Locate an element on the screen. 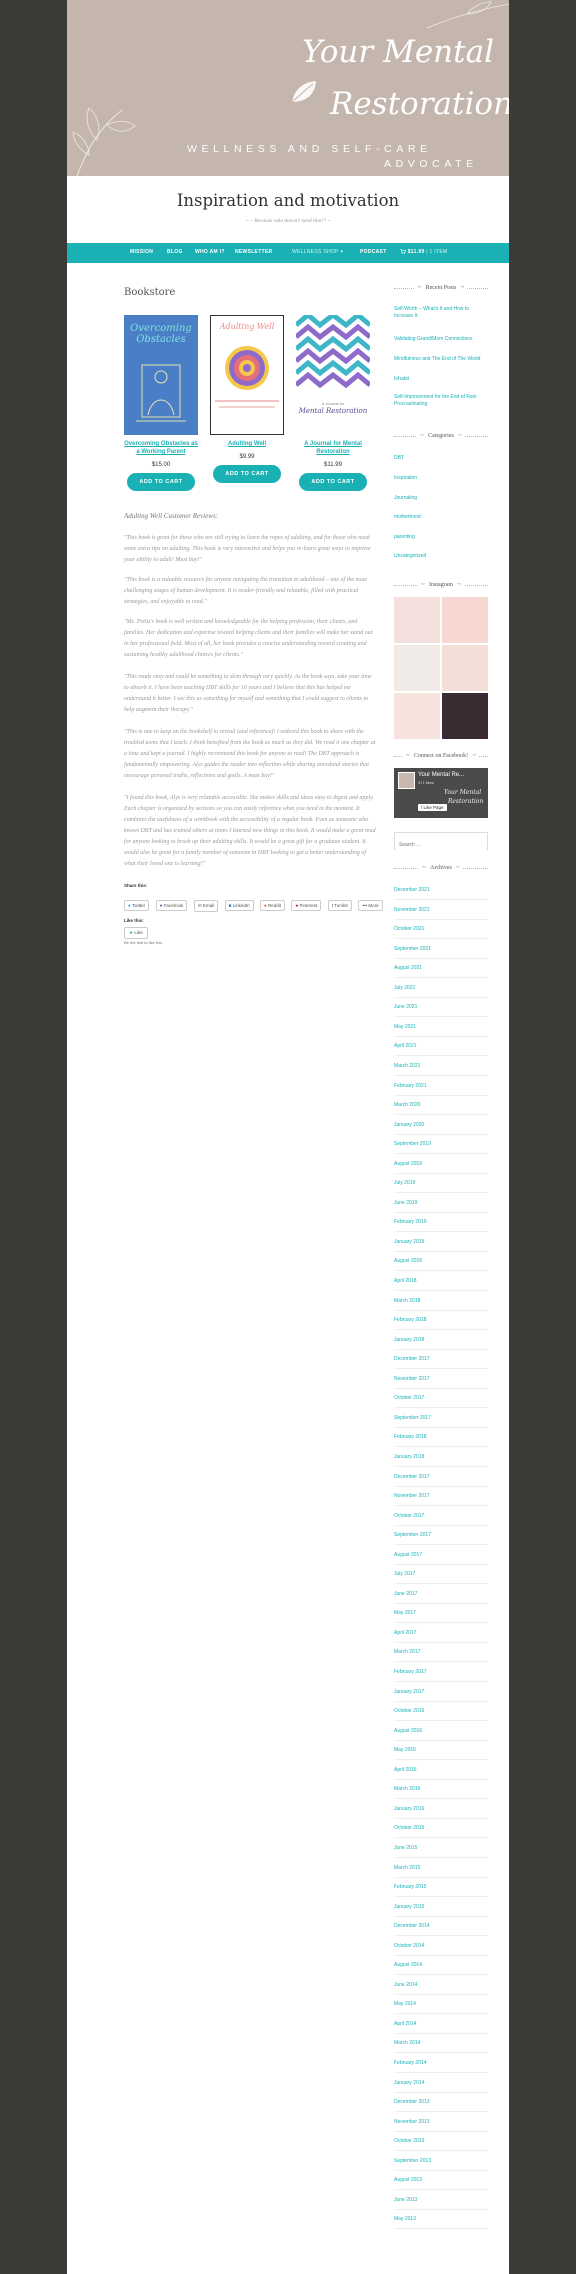 Image resolution: width=576 pixels, height=2274 pixels. nav-blog: BLOG is located at coordinates (175, 252).